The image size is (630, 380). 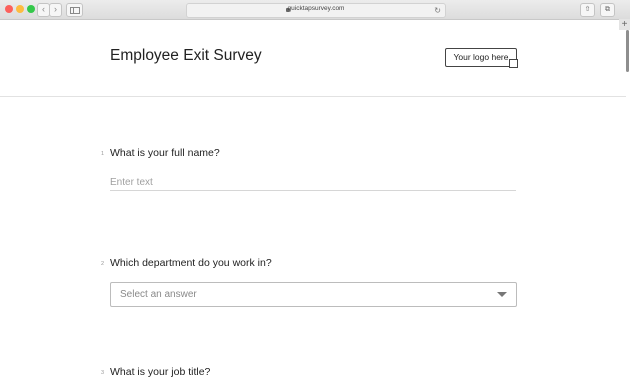 What do you see at coordinates (437, 10) in the screenshot?
I see `reload-icon: ↻` at bounding box center [437, 10].